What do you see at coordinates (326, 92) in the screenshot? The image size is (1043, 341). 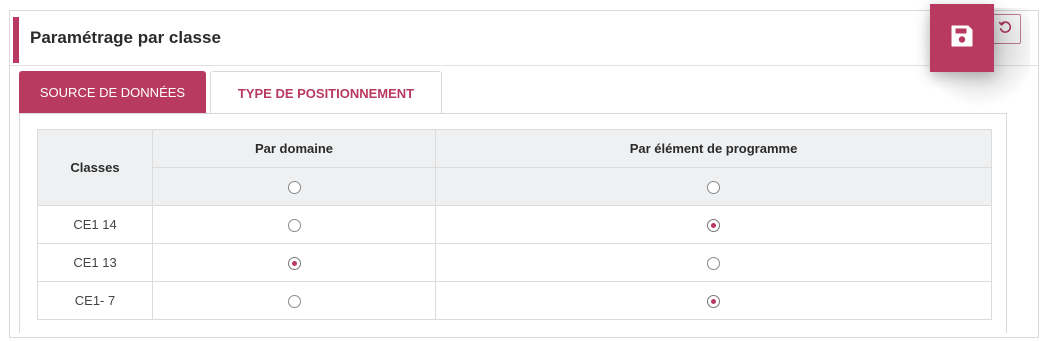 I see `tab-type-de-positionnement: TYPE DE POSITIONNEMENT` at bounding box center [326, 92].